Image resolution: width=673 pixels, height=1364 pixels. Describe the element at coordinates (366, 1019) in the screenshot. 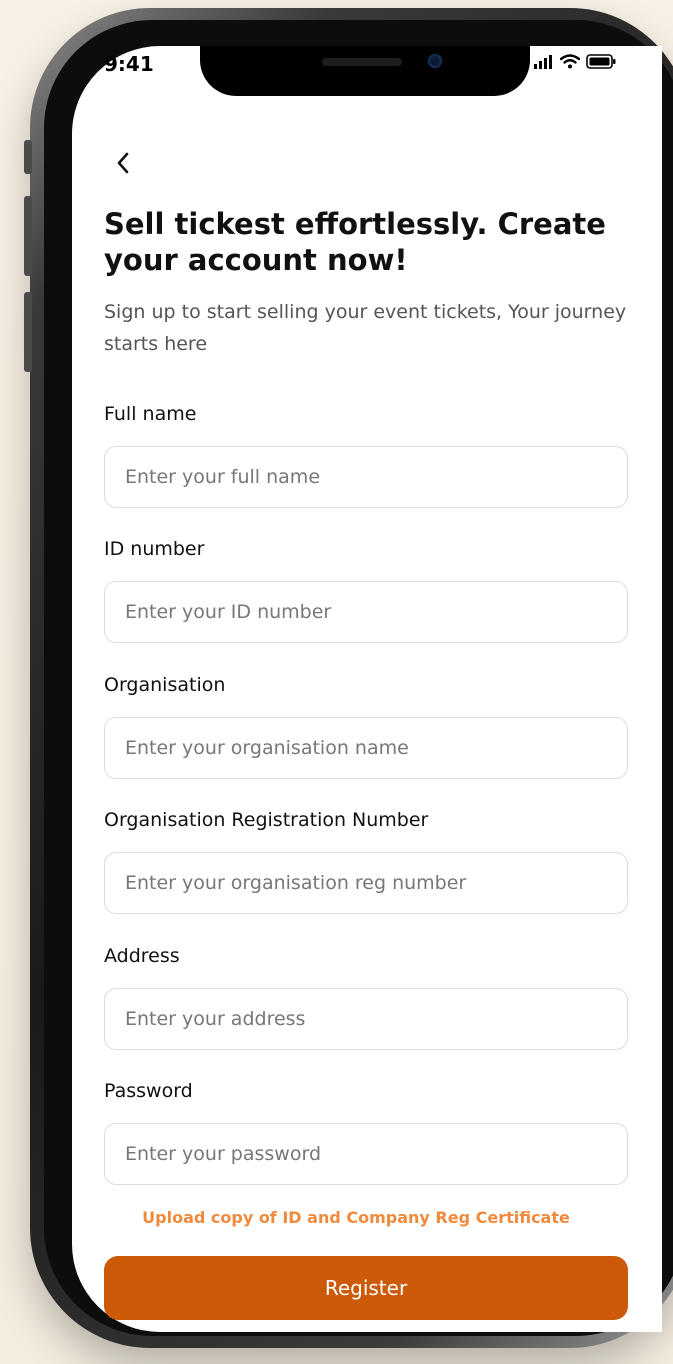

I see `address-input` at that location.